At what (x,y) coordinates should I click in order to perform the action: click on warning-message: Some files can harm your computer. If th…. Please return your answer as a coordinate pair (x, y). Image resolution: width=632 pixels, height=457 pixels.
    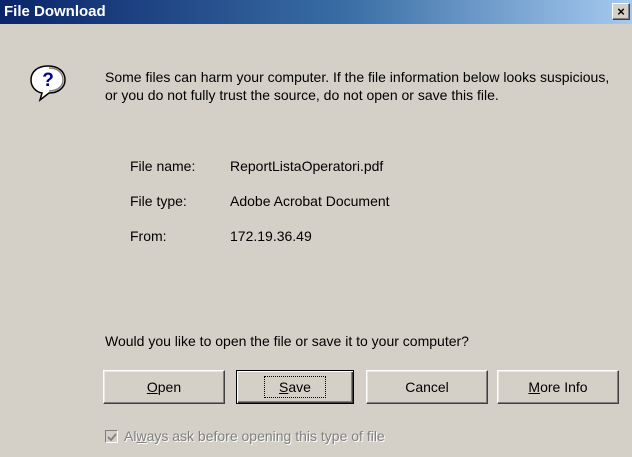
    Looking at the image, I should click on (357, 86).